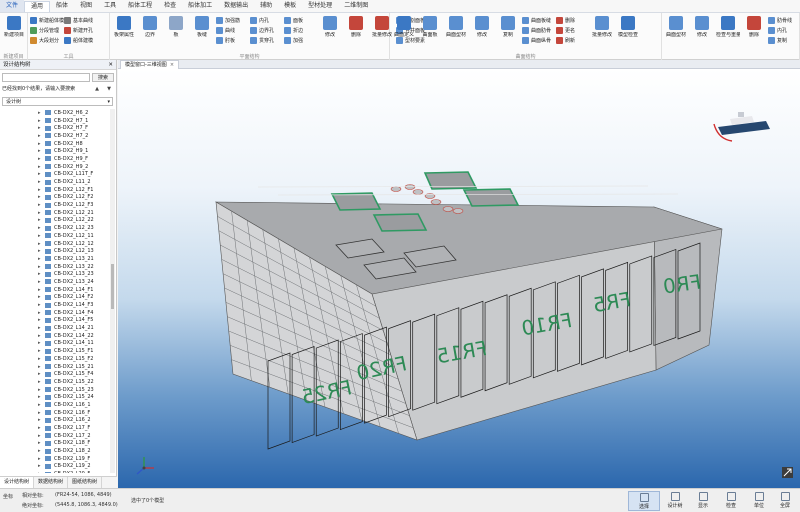 This screenshot has height=512, width=800. Describe the element at coordinates (56, 382) in the screenshot. I see `tree-item: ▸ CB-DX2_L15_22` at that location.